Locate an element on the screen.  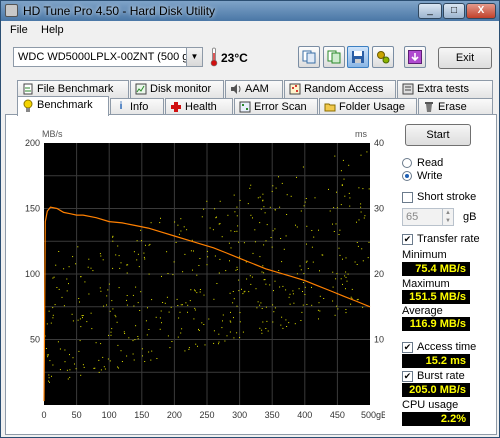
cpu-usage-value: 2.2% is located at coordinates (436, 419).